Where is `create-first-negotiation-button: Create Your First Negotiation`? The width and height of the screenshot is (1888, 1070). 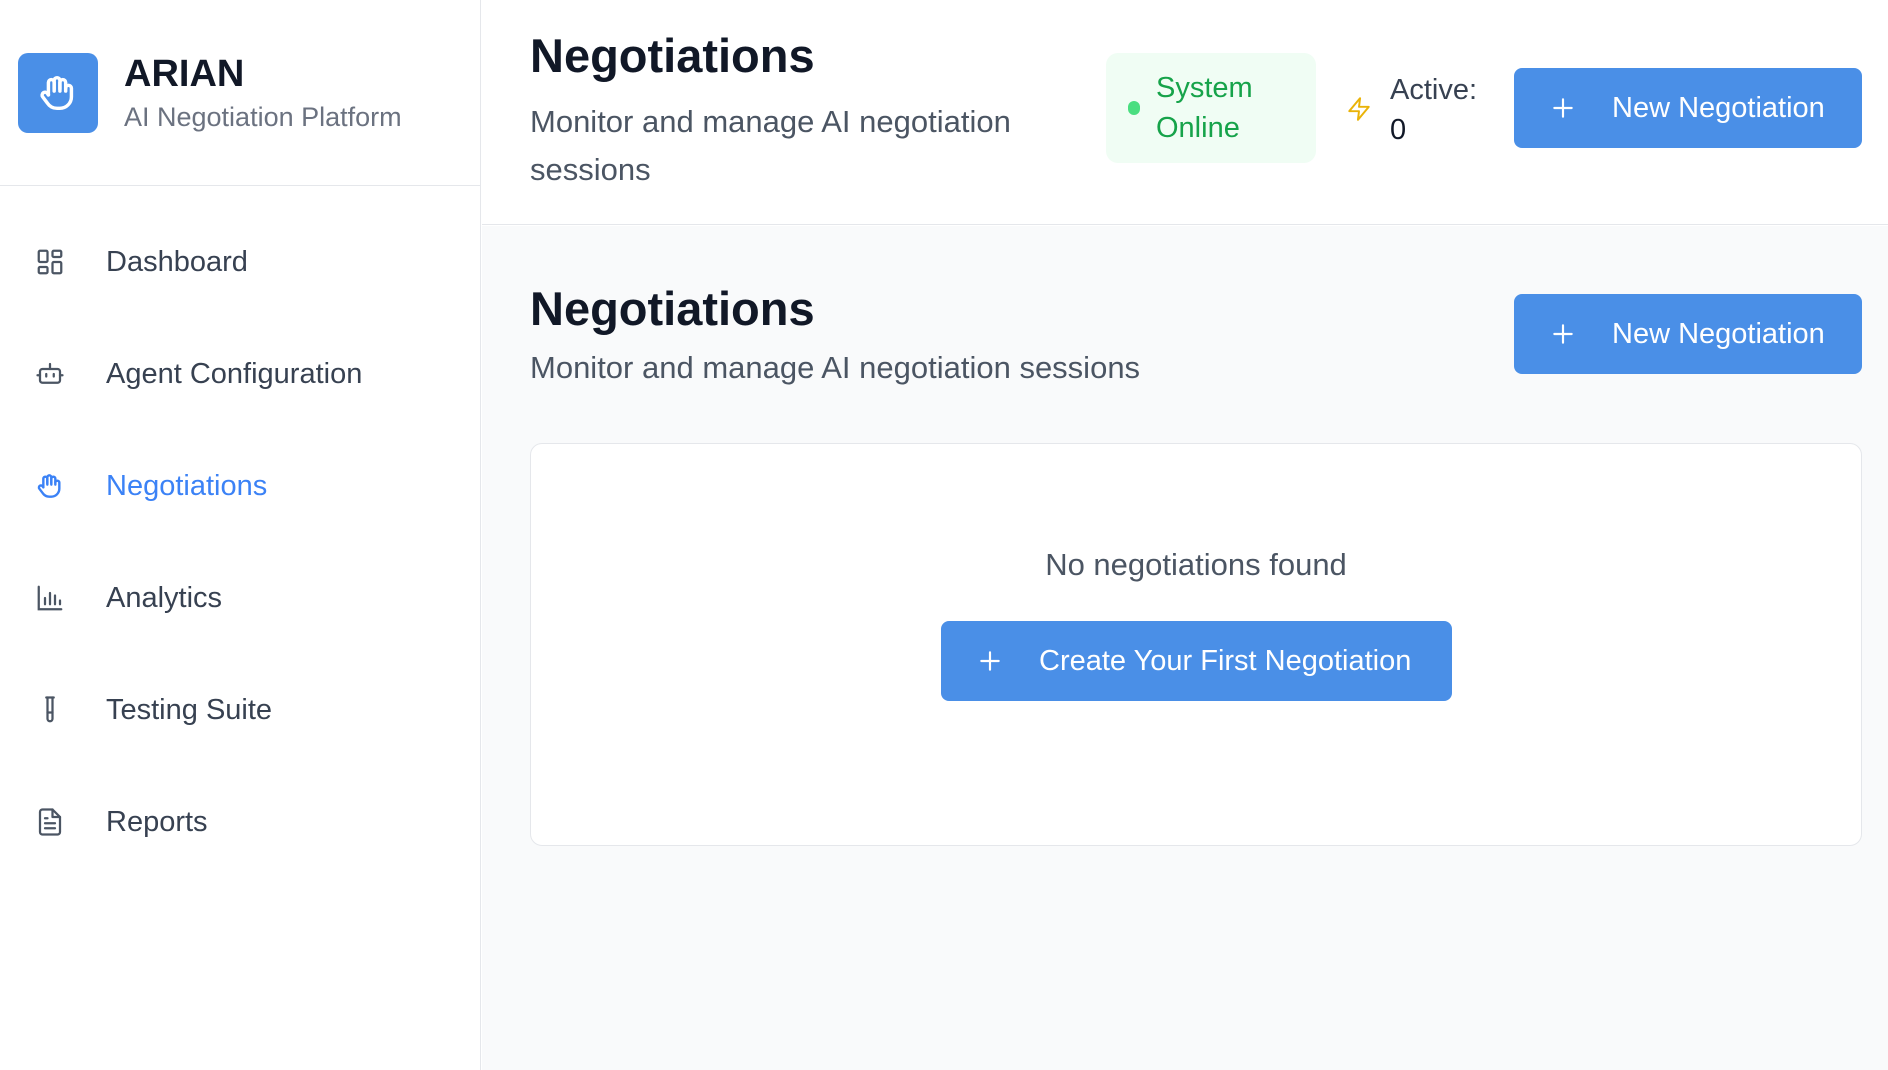
create-first-negotiation-button: Create Your First Negotiation is located at coordinates (1196, 661).